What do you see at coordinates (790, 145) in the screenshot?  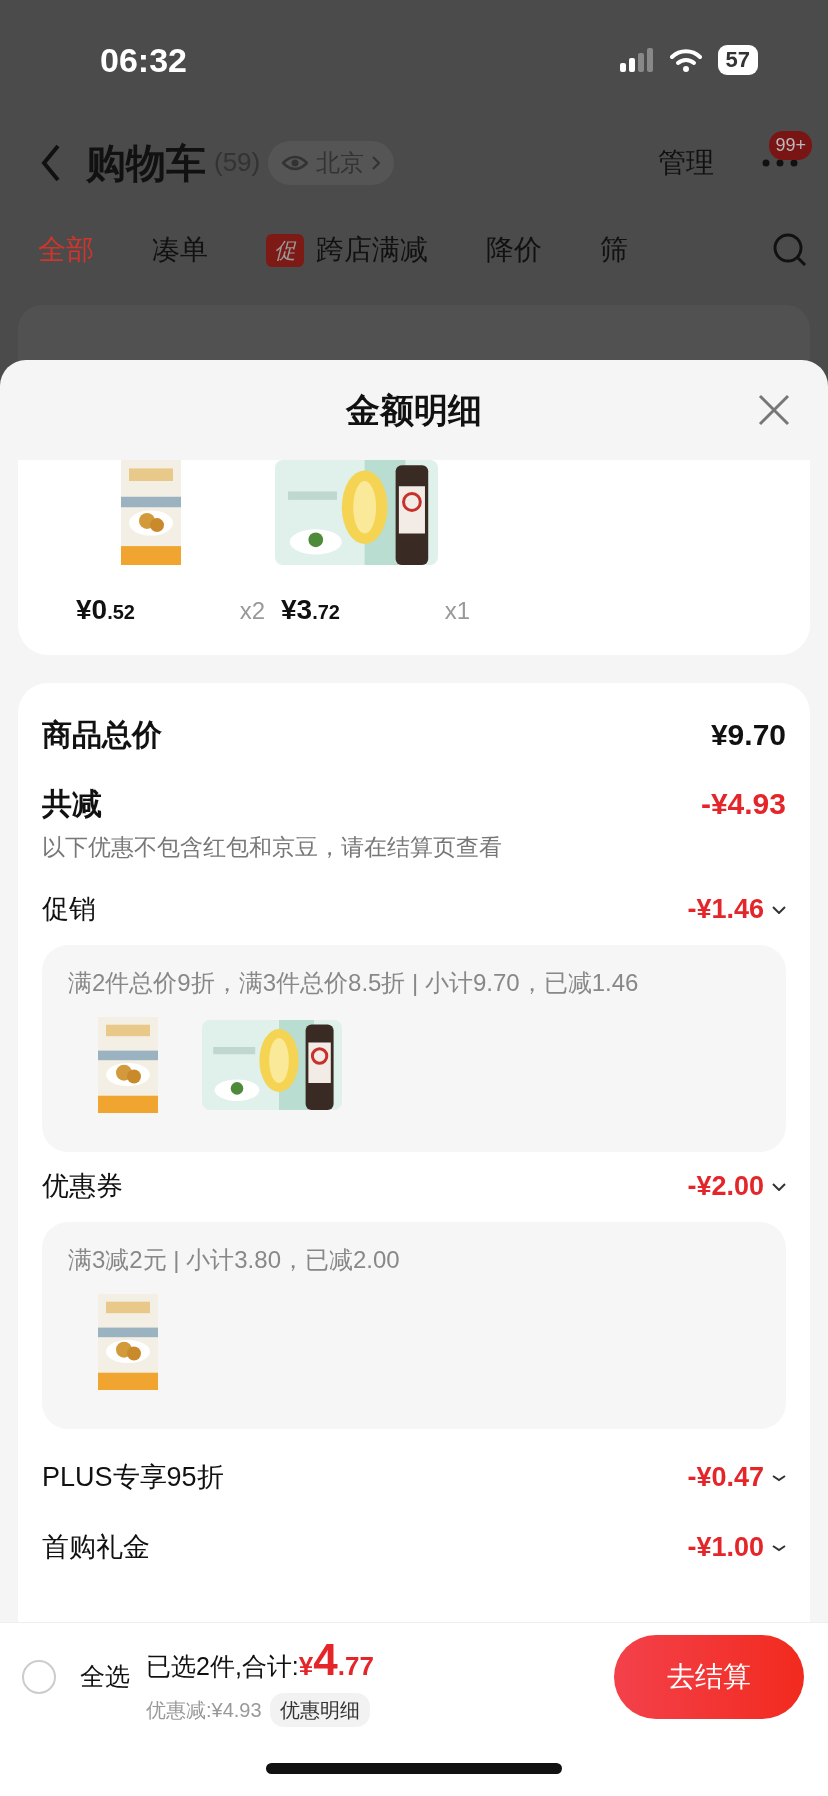 I see `notification-badge: 99+` at bounding box center [790, 145].